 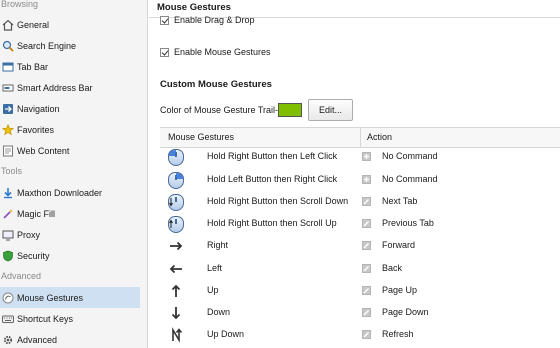 What do you see at coordinates (36, 213) in the screenshot?
I see `sidebar-item-label: Magic Fill` at bounding box center [36, 213].